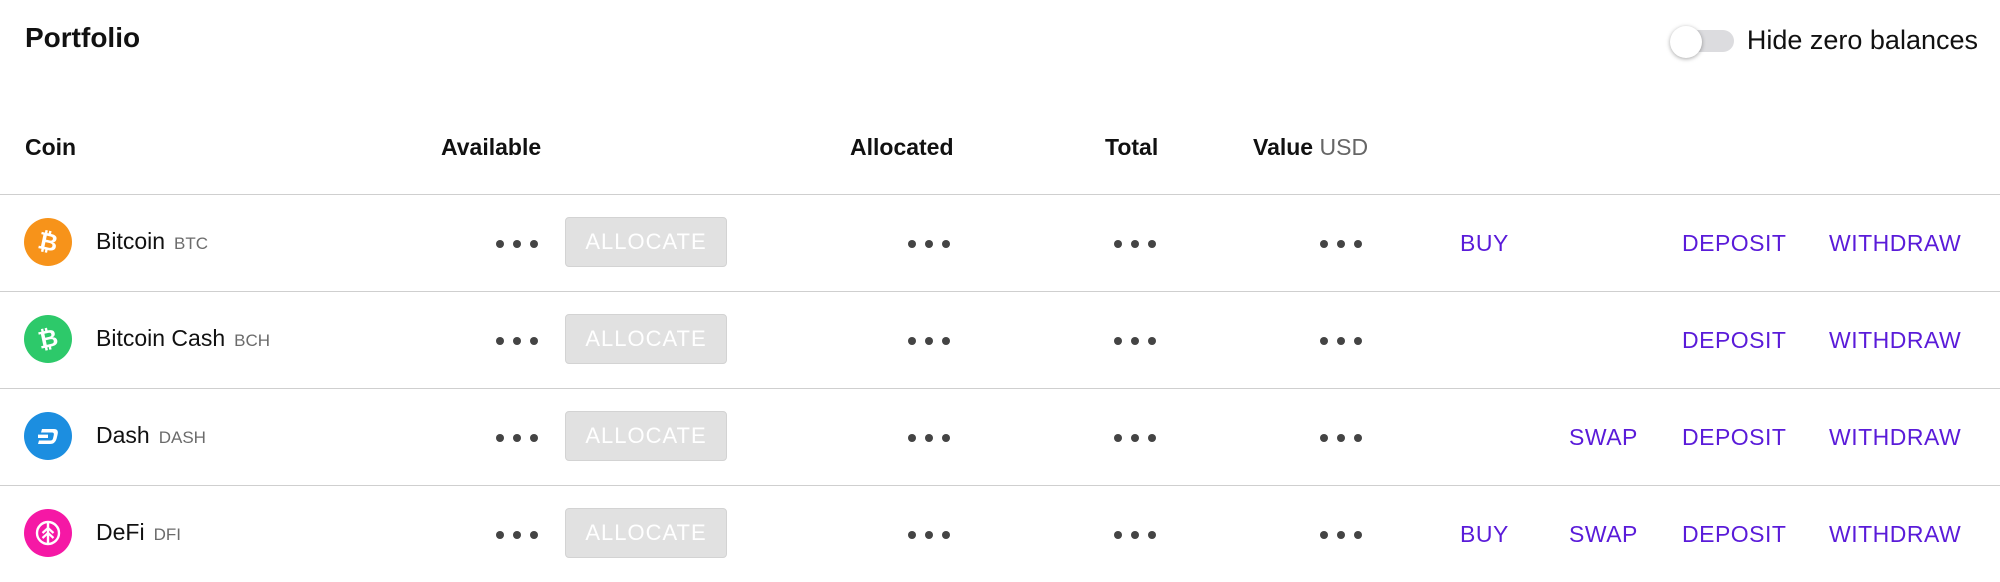  What do you see at coordinates (161, 338) in the screenshot?
I see `coin-label: Bitcoin Cash` at bounding box center [161, 338].